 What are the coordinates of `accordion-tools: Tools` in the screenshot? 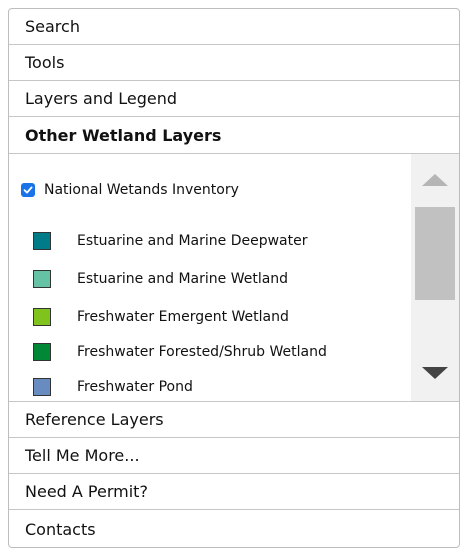 It's located at (234, 63).